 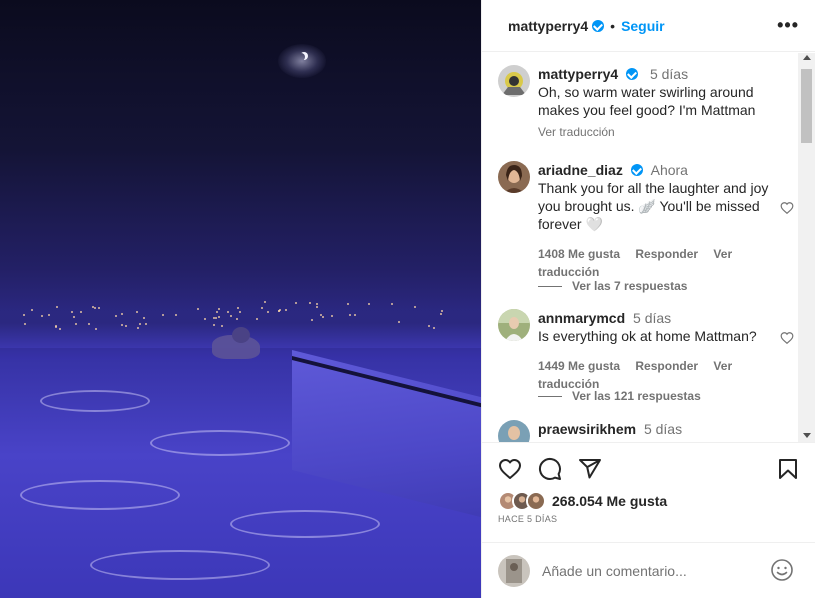 I want to click on emoji-icon, so click(x=782, y=570).